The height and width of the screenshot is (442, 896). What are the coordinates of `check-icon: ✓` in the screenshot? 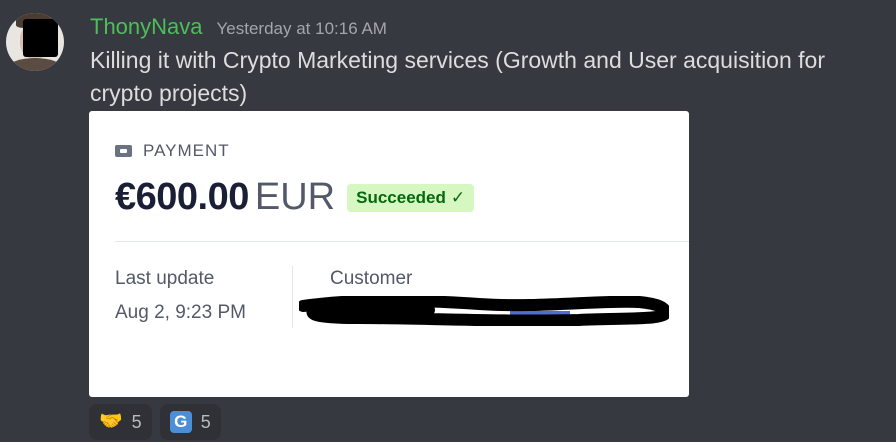 It's located at (458, 197).